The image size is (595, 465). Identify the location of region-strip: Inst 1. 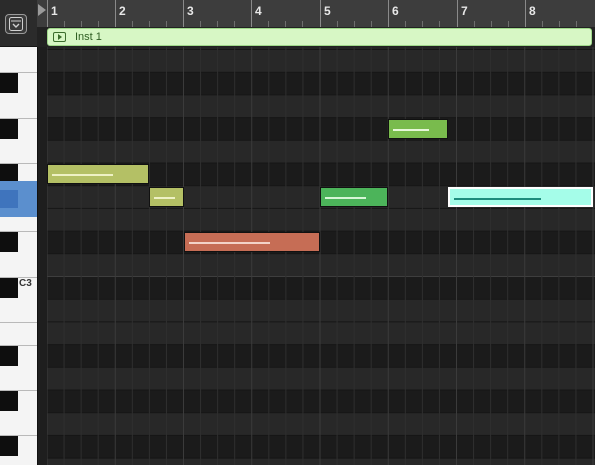
(316, 37).